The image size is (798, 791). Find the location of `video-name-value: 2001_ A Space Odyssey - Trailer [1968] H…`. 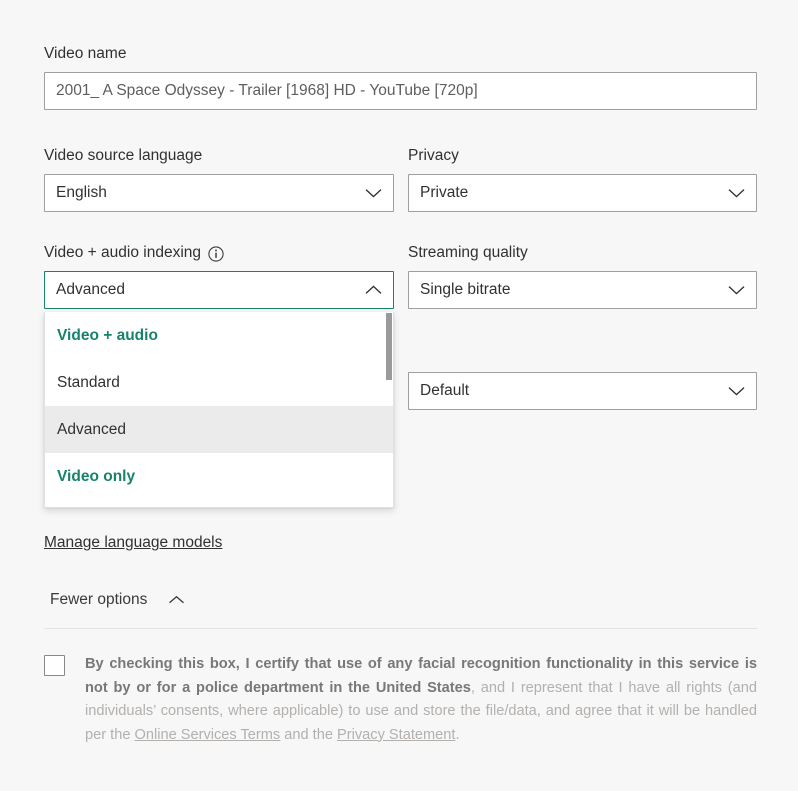

video-name-value: 2001_ A Space Odyssey - Trailer [1968] H… is located at coordinates (267, 90).